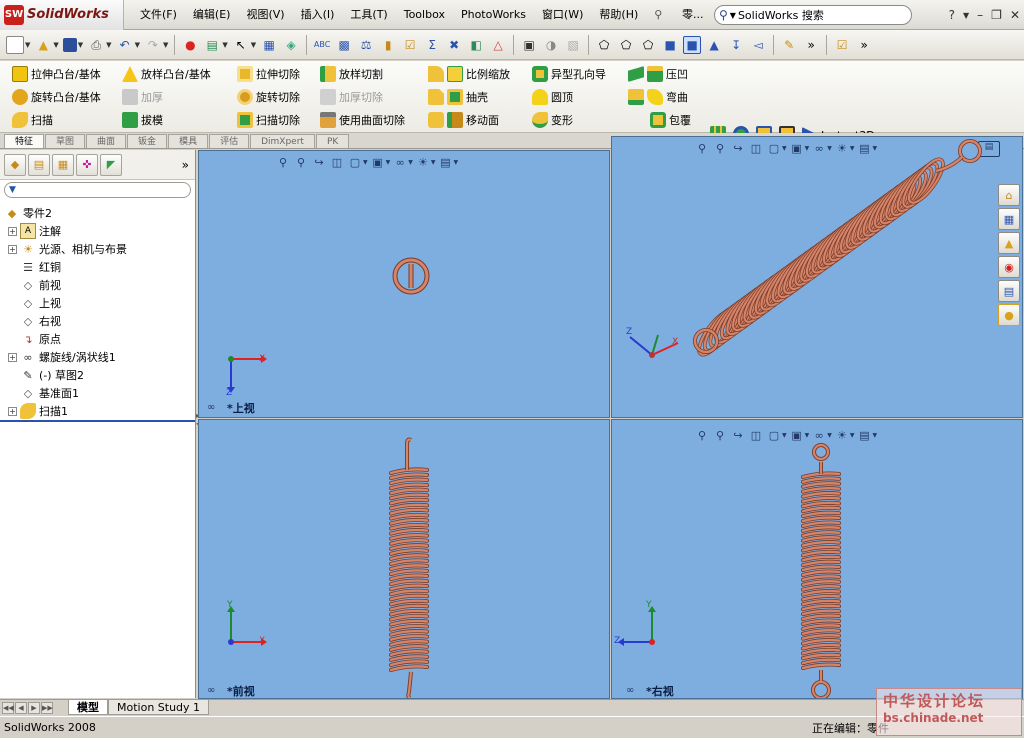 The image size is (1024, 738). I want to click on menu-toolbox: Toolbox, so click(424, 15).